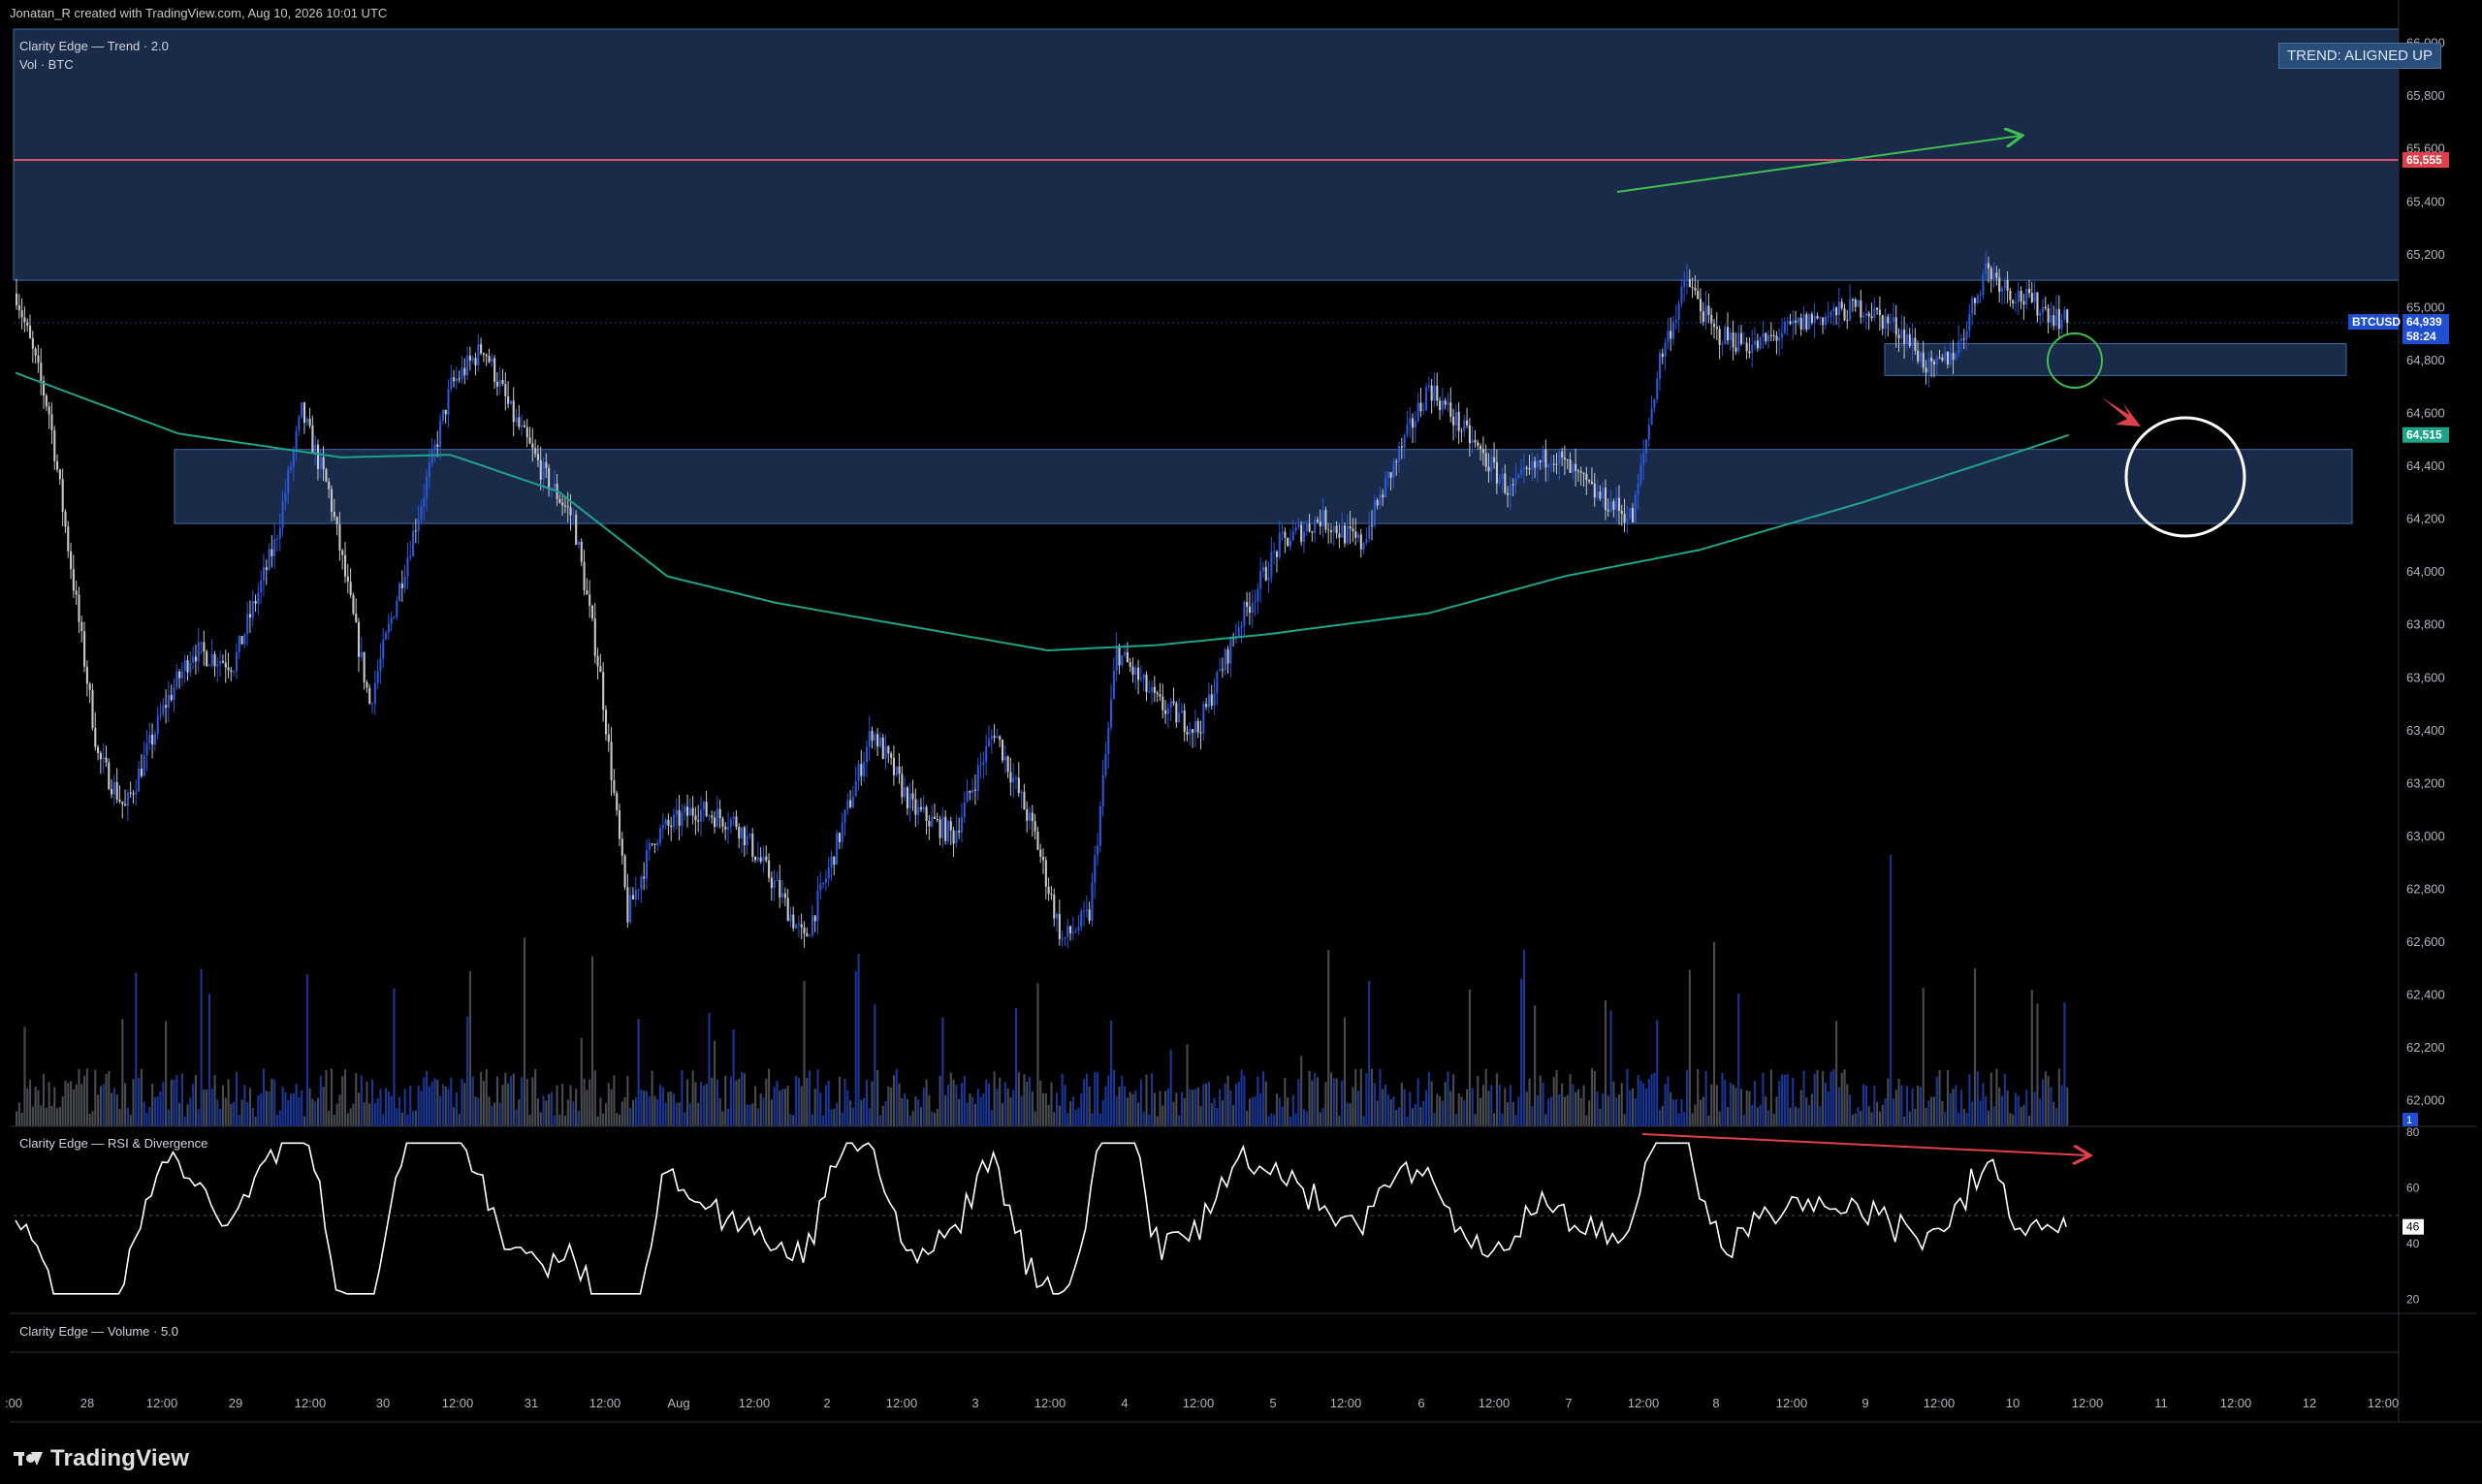 Image resolution: width=2482 pixels, height=1484 pixels. I want to click on tradingview-brand: TradingView, so click(101, 1459).